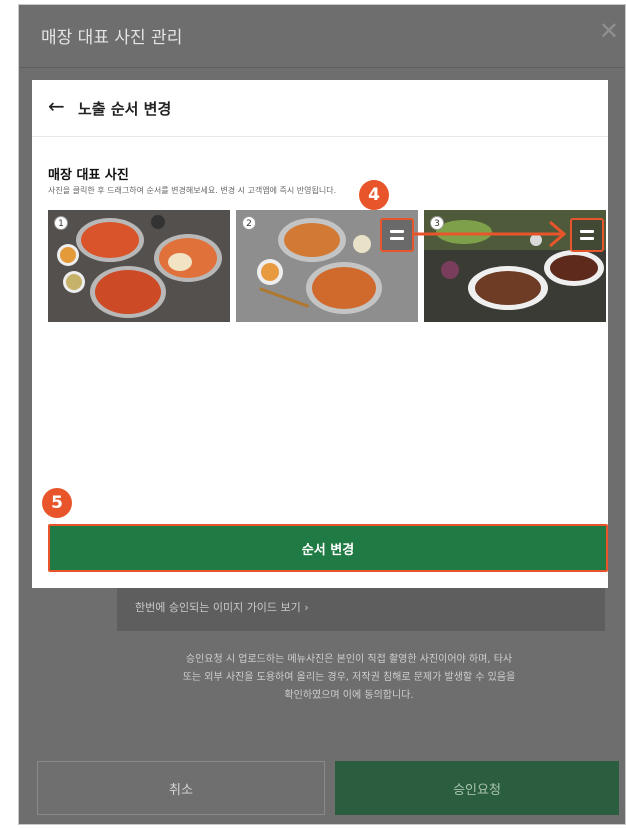 The height and width of the screenshot is (829, 626). I want to click on step-badge-5: 5, so click(57, 503).